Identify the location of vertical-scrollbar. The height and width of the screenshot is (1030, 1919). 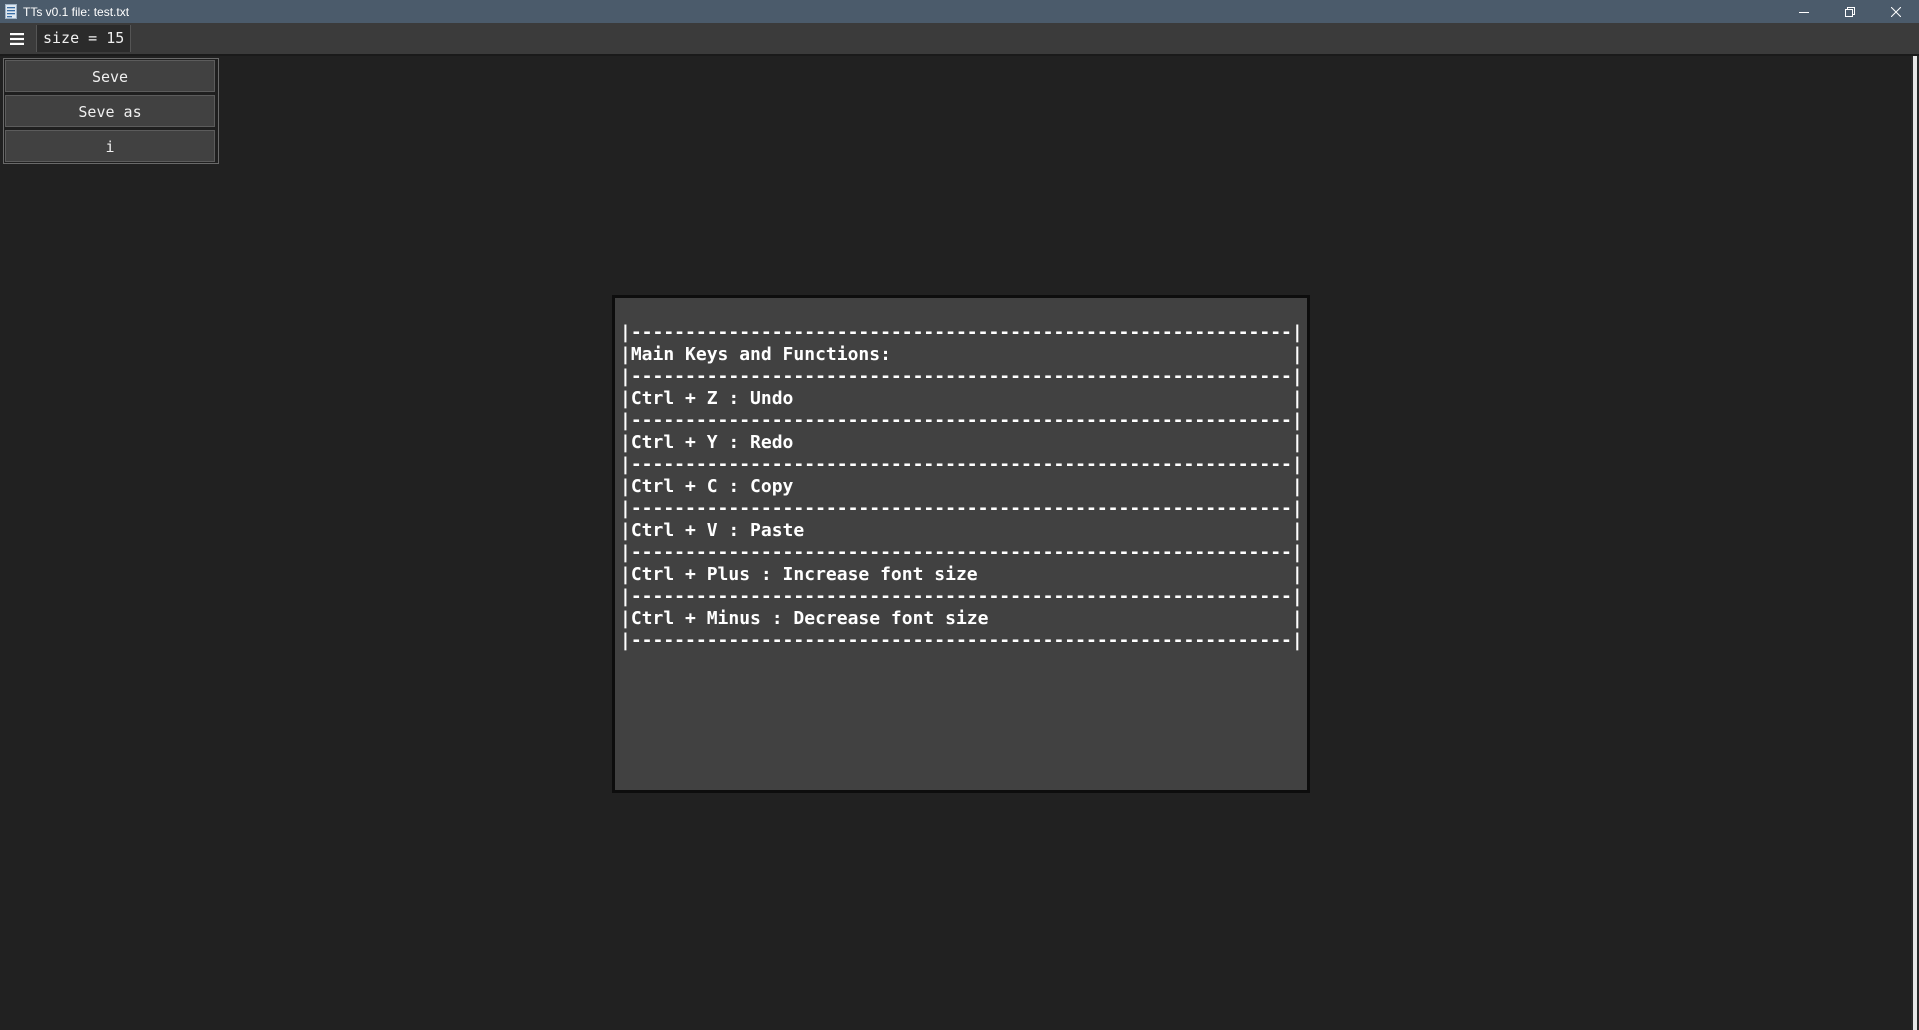
(1915, 543).